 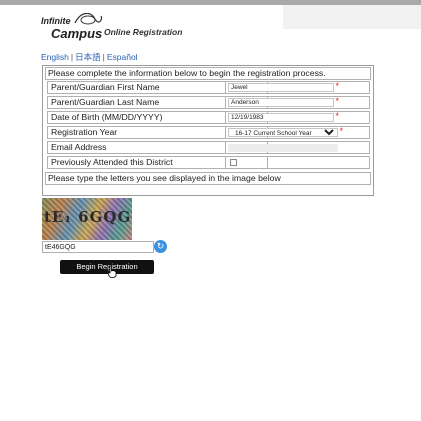 I want to click on refresh-captcha-icon: ↻, so click(x=160, y=246).